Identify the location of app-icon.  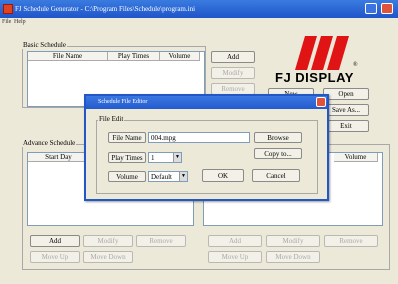
(8, 9).